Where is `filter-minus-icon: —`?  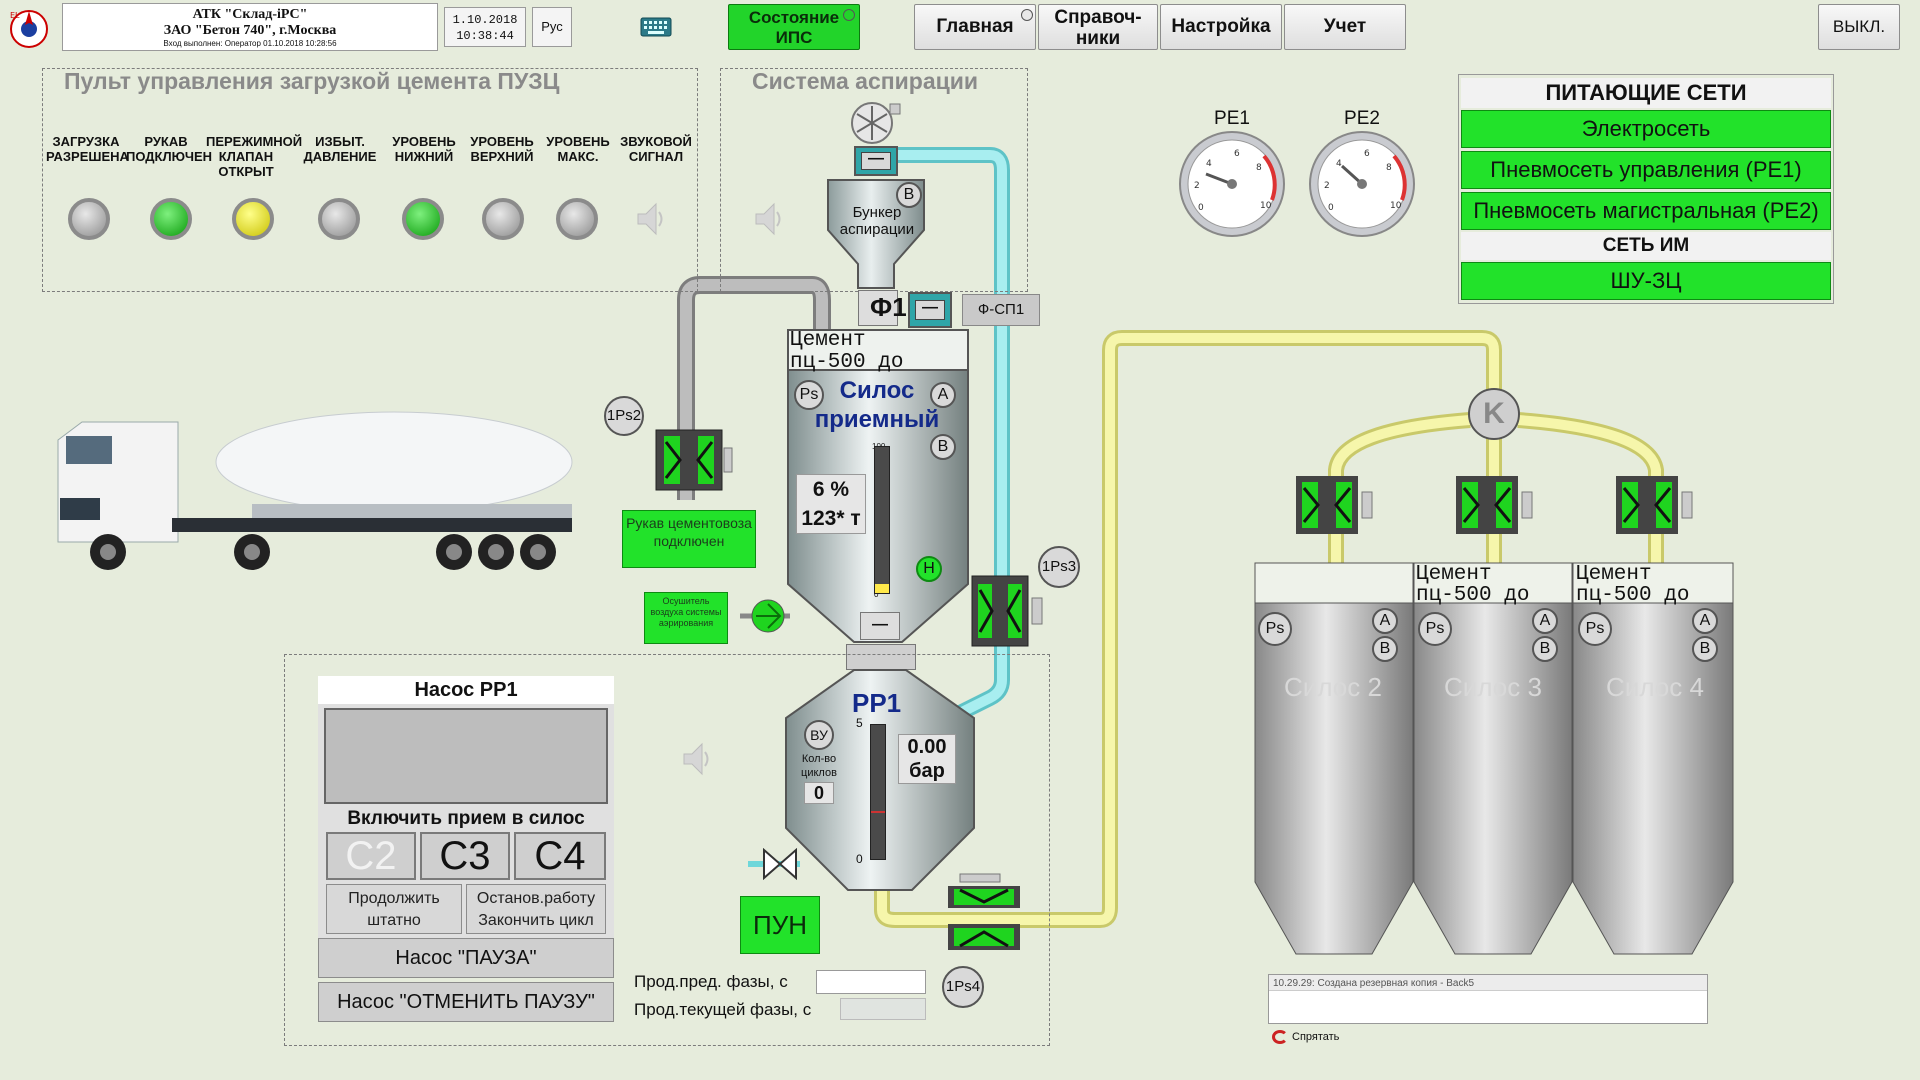 filter-minus-icon: — is located at coordinates (876, 160).